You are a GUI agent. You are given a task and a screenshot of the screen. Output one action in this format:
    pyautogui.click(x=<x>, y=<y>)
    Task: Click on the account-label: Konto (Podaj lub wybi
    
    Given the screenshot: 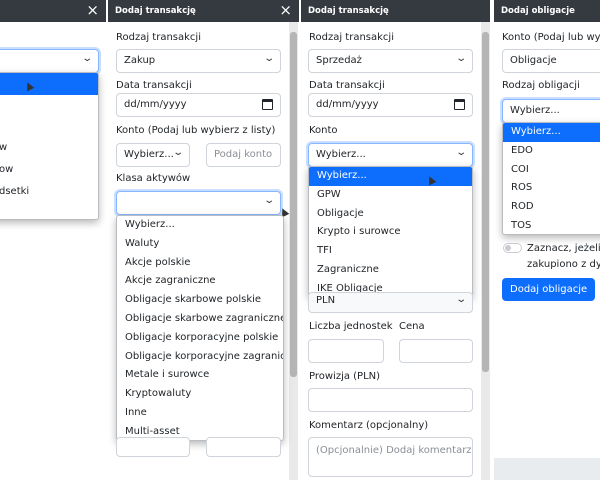 What is the action you would take?
    pyautogui.click(x=551, y=37)
    